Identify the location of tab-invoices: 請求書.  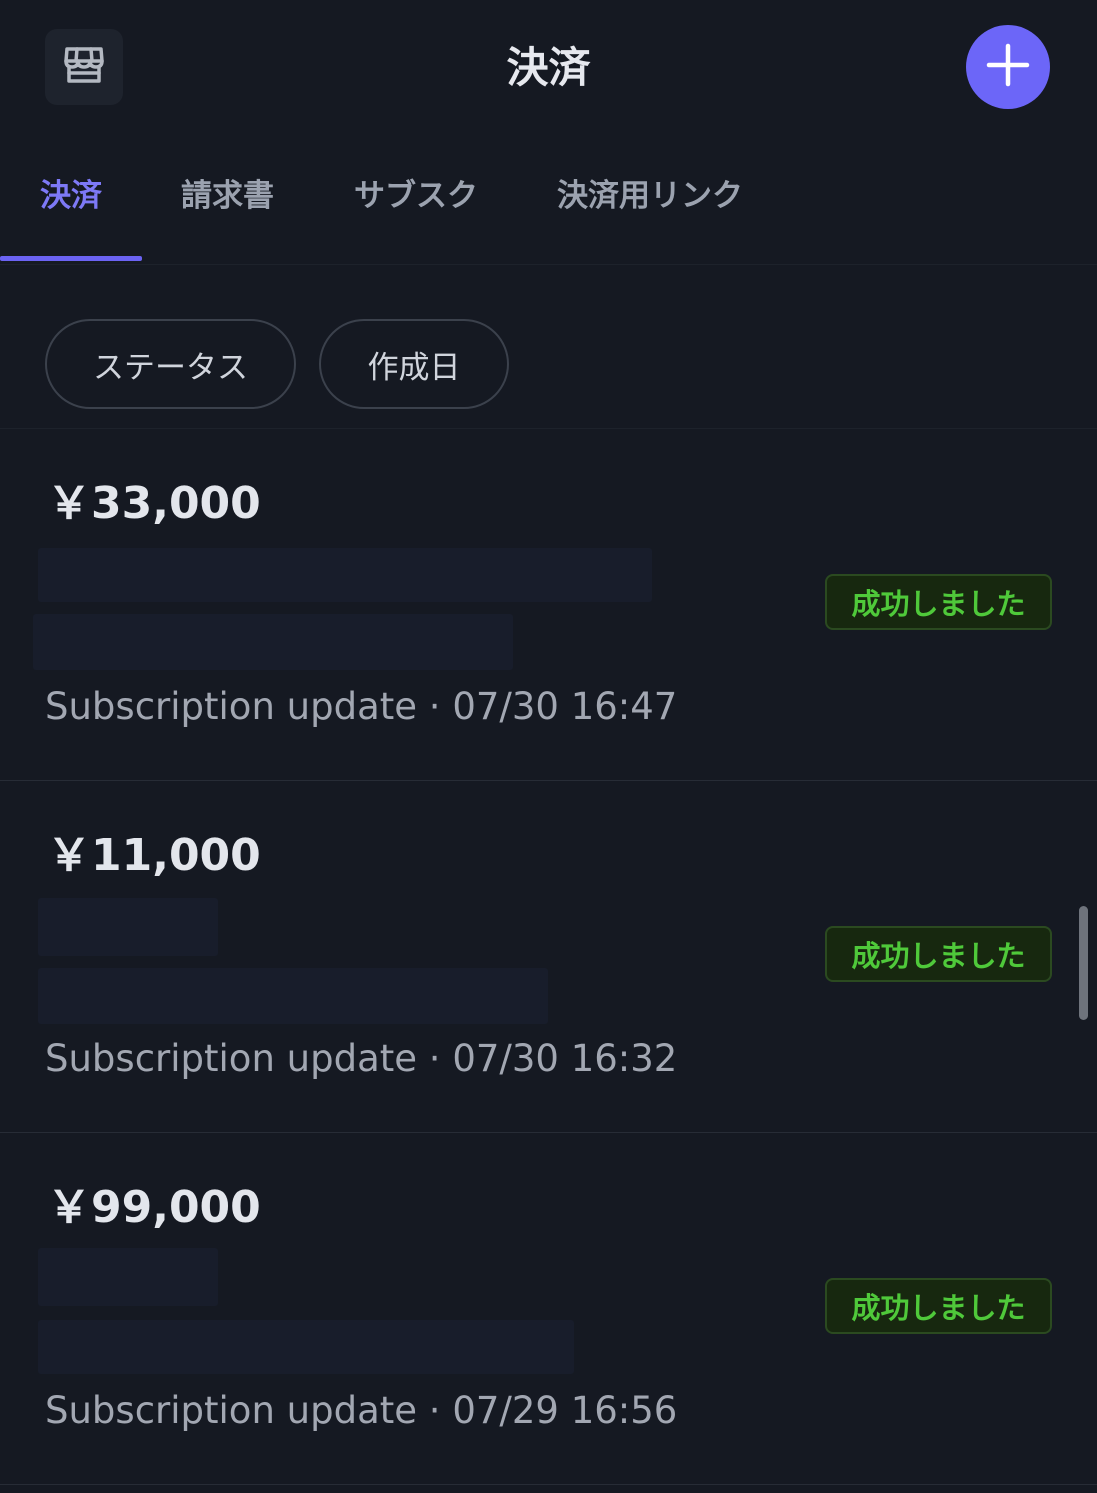
(227, 196).